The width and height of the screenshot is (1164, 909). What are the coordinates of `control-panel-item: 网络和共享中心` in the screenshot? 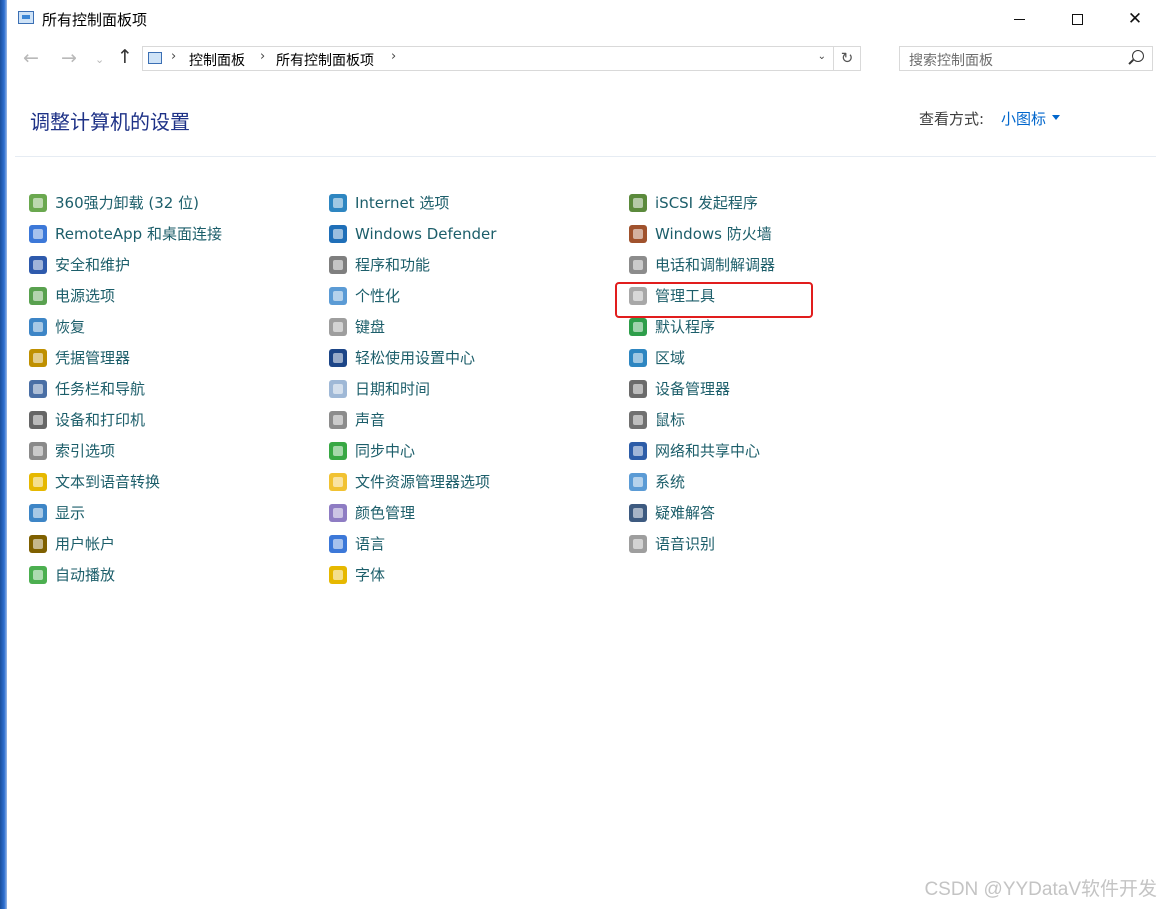 It's located at (702, 450).